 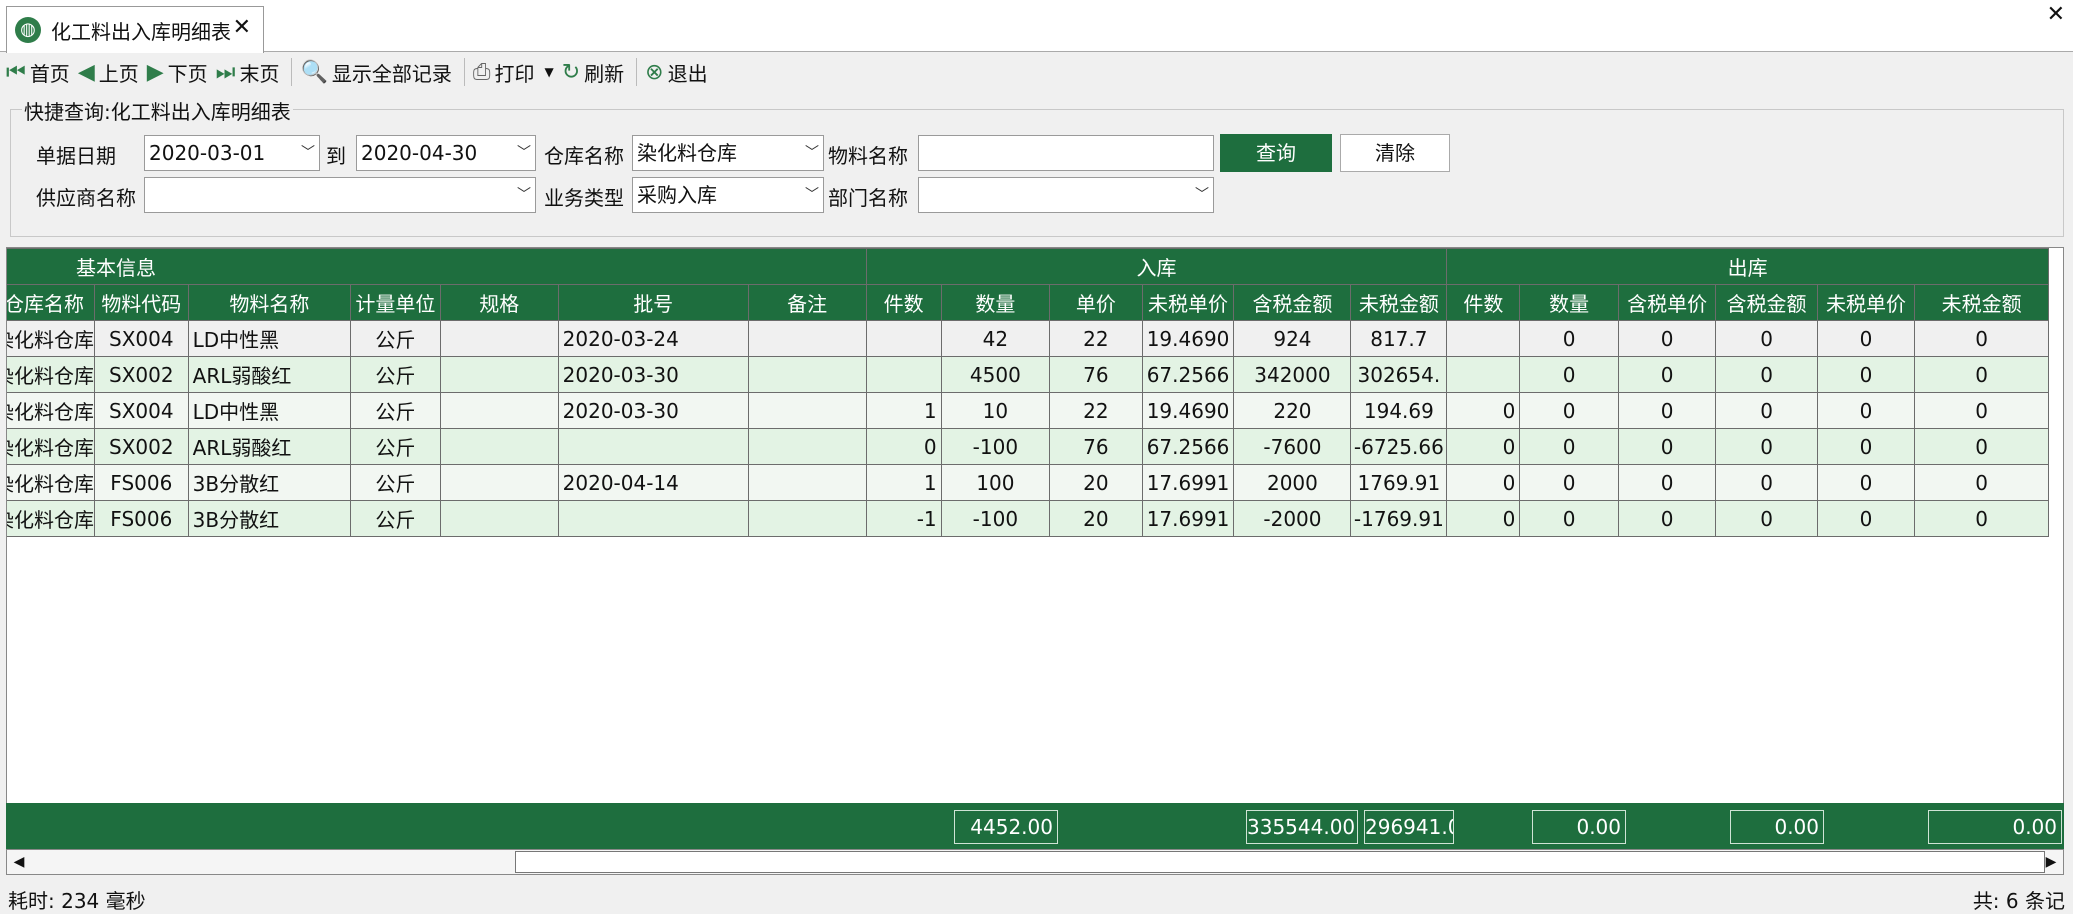 What do you see at coordinates (19, 862) in the screenshot?
I see `scroll-left-icon: ◀` at bounding box center [19, 862].